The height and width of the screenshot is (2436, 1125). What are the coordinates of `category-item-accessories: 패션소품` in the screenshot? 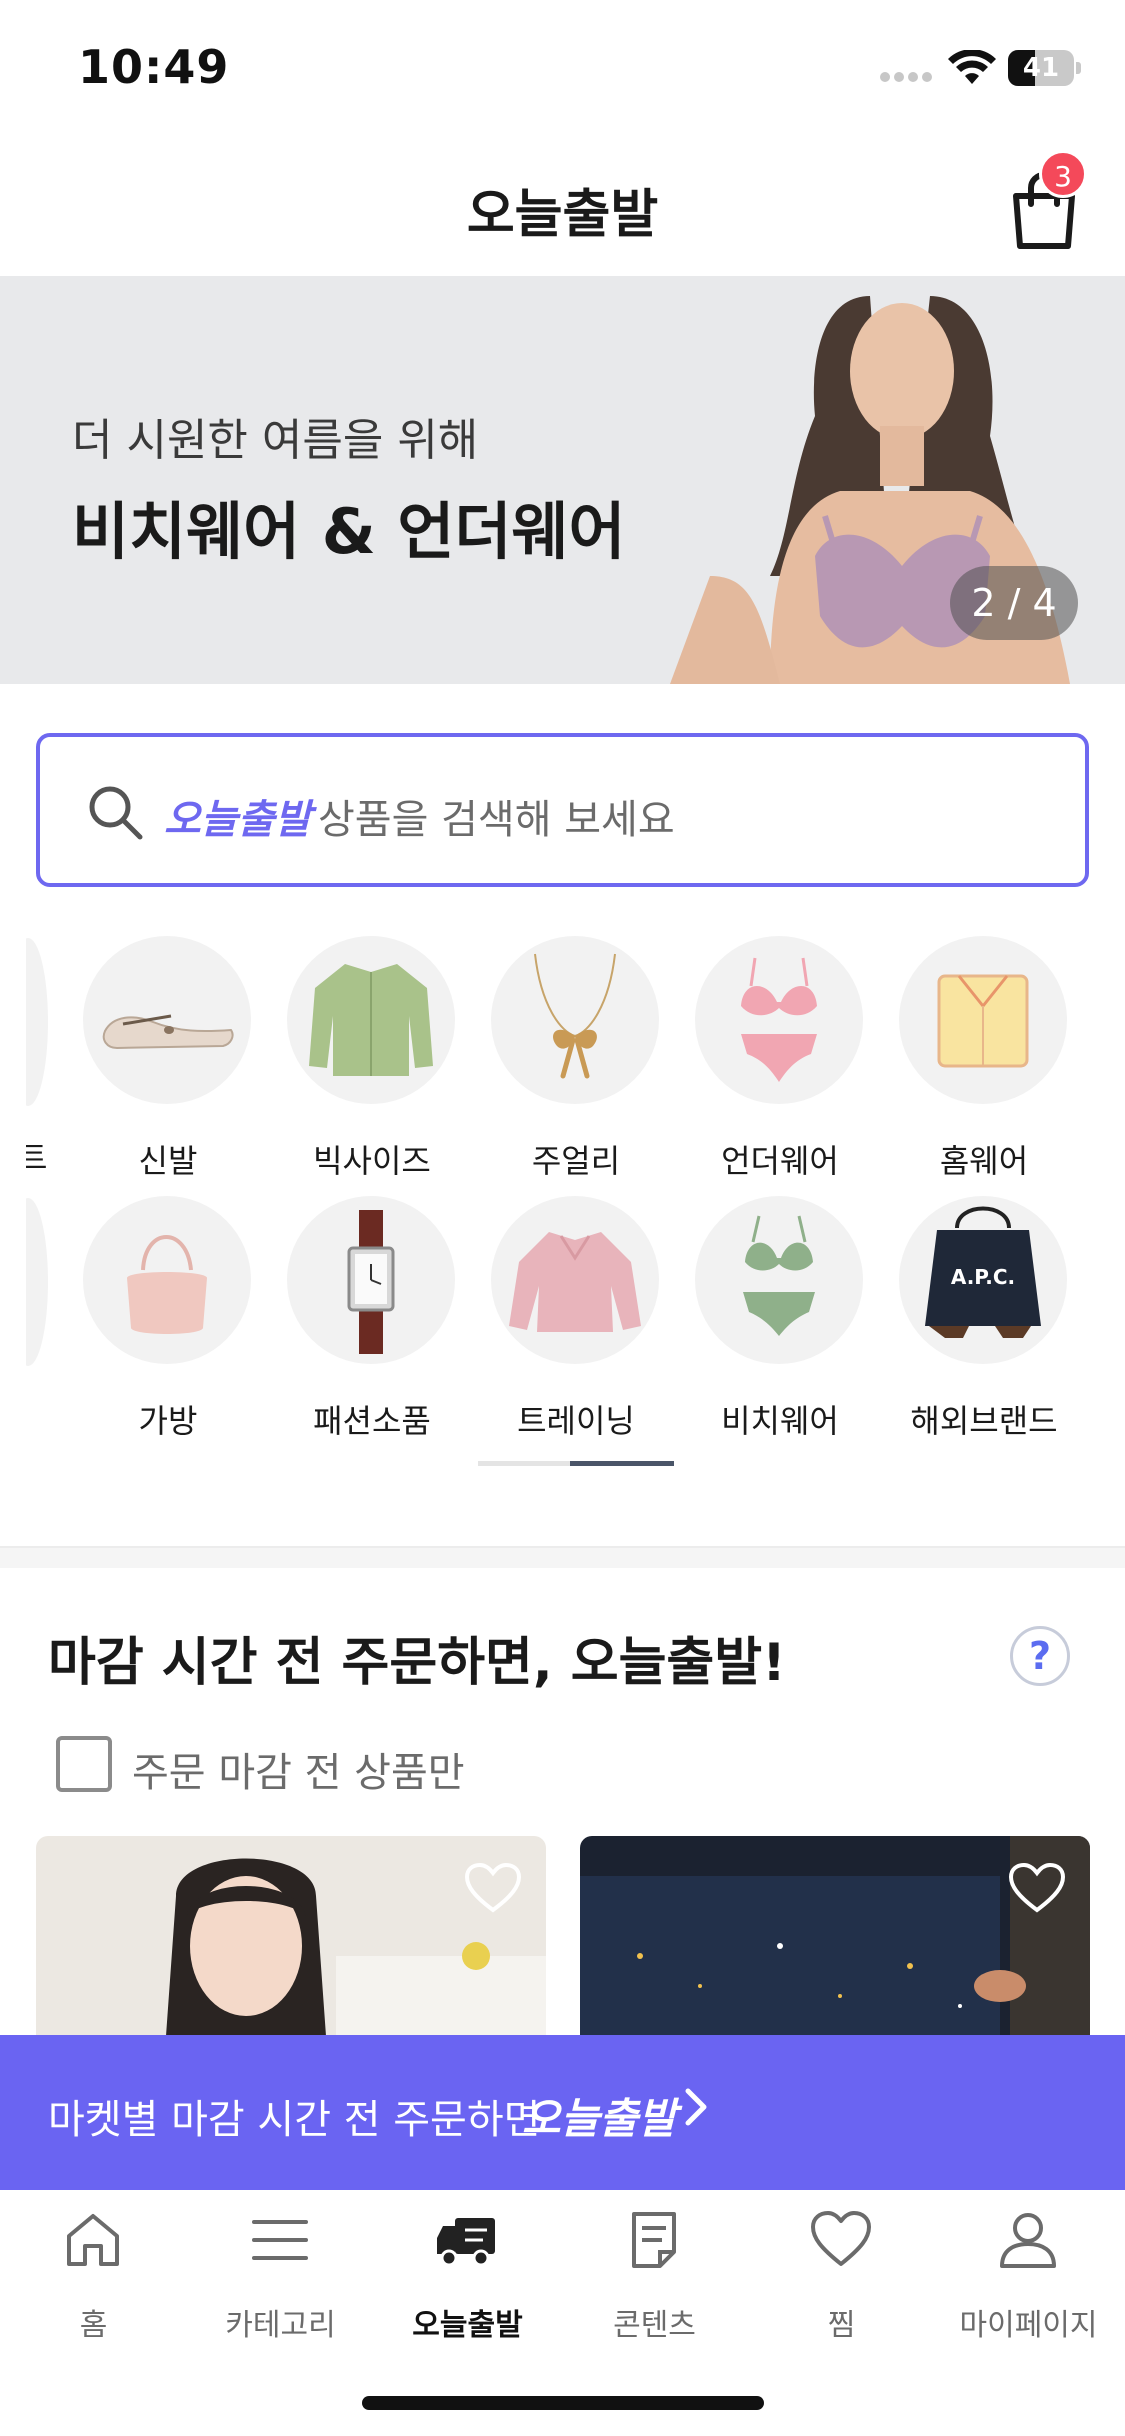 It's located at (372, 1326).